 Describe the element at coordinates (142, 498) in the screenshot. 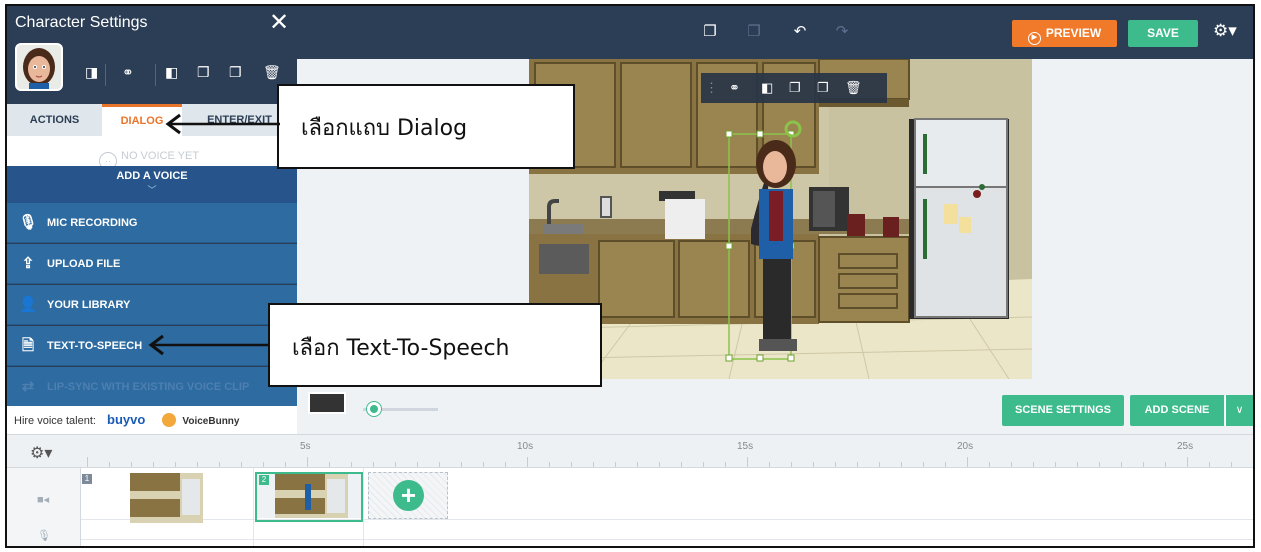

I see `scene-1-thumbnail: 1` at that location.